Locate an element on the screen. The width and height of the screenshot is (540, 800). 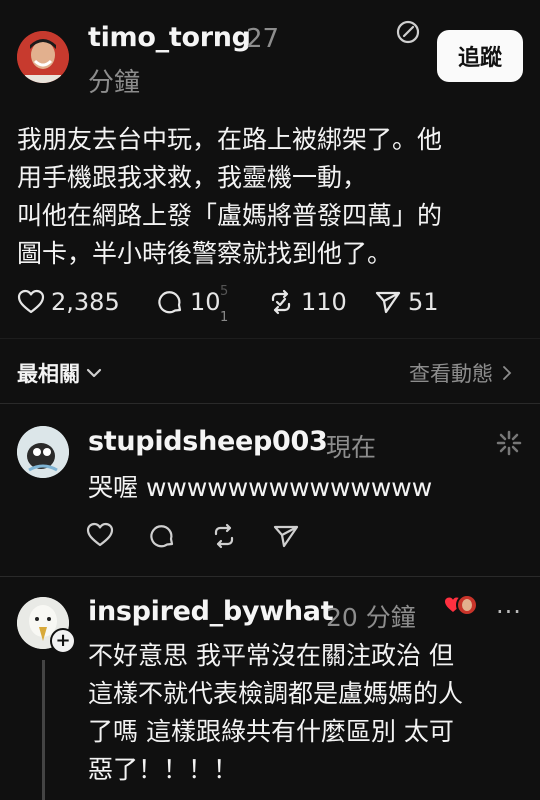
stats-divider is located at coordinates (270, 338).